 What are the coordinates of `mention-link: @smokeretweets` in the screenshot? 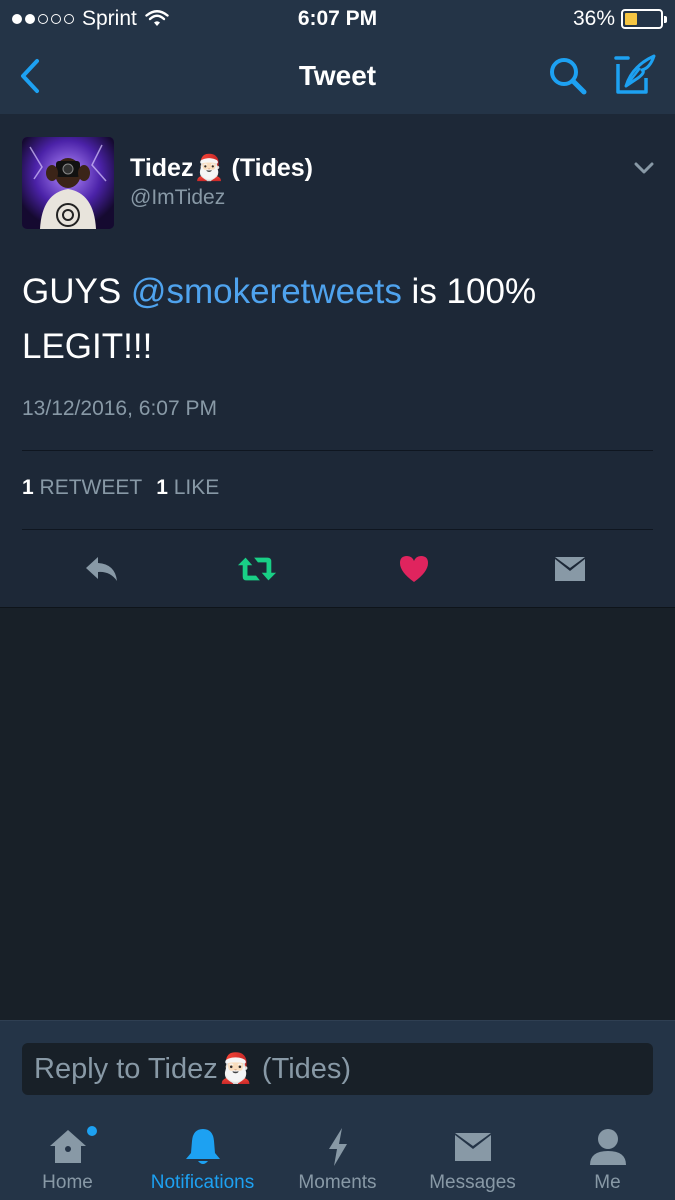 It's located at (266, 291).